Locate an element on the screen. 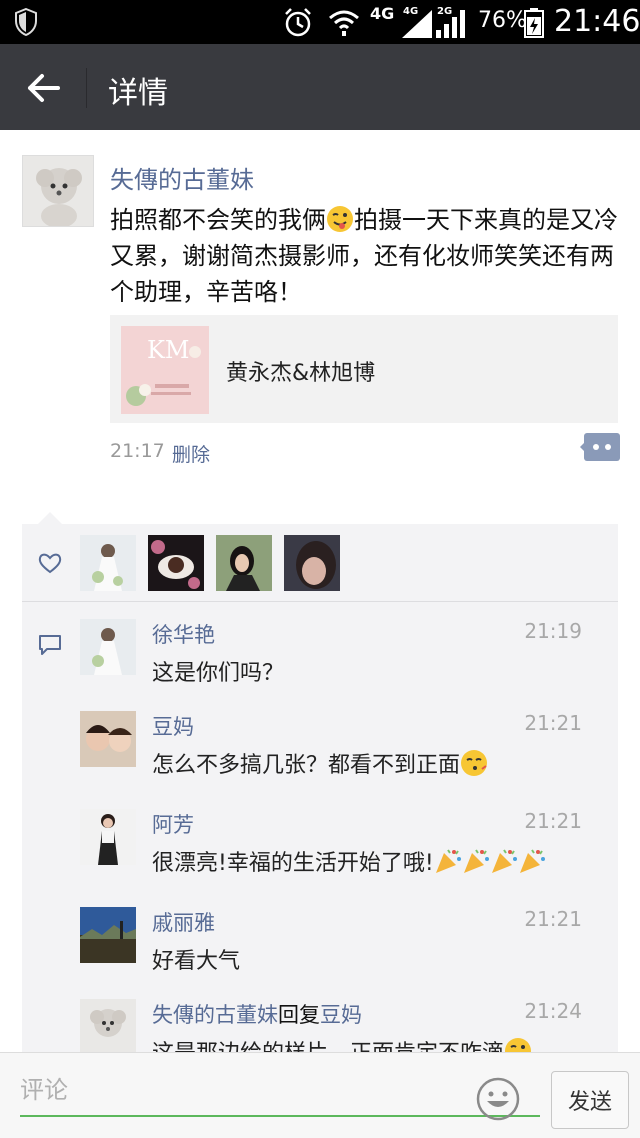  poodle-avatar-image is located at coordinates (58, 191).